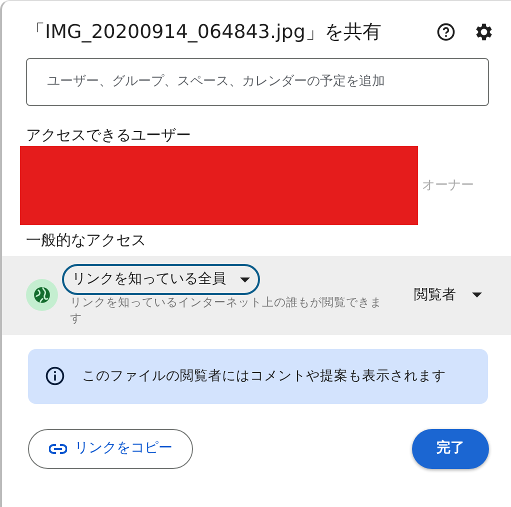 The width and height of the screenshot is (511, 507). Describe the element at coordinates (204, 32) in the screenshot. I see `dialog-title: 「IMG_20200914_064843.jpg」を共有` at that location.